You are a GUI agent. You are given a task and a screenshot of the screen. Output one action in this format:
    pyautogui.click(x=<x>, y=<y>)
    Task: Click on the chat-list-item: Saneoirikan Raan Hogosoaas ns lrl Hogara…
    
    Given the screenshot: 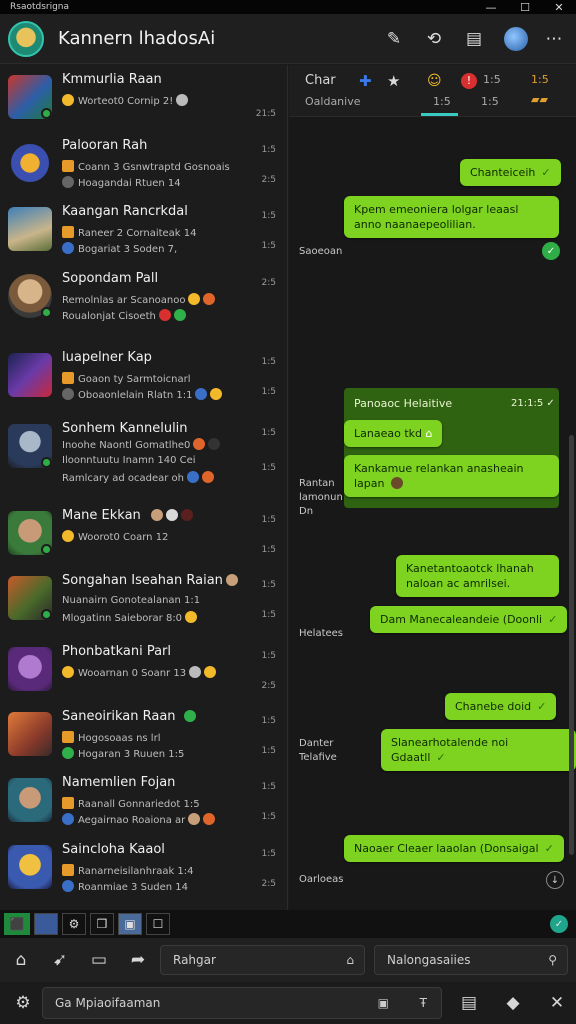 What is the action you would take?
    pyautogui.click(x=144, y=739)
    